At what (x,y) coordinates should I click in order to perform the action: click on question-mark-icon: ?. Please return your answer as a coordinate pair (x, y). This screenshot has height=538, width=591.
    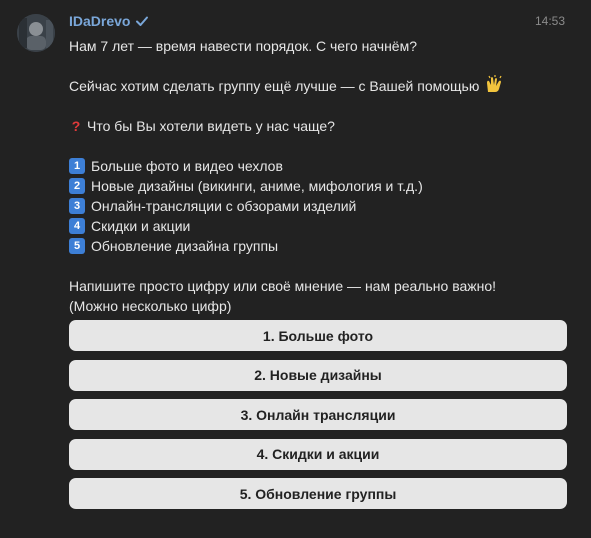
    Looking at the image, I should click on (76, 126).